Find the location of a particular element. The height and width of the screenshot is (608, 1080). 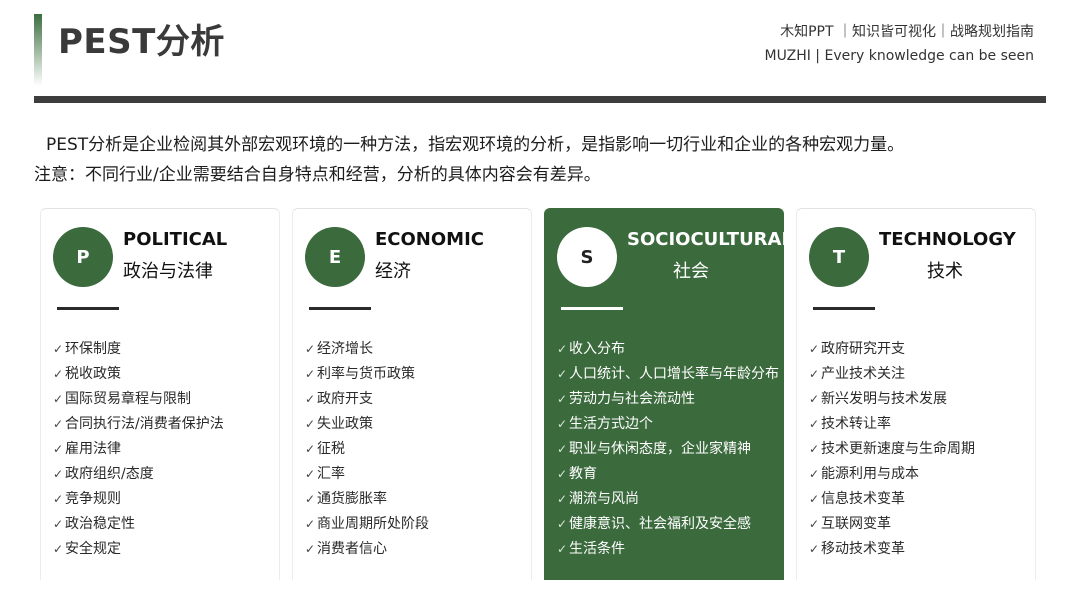

list-item: ✓ 征税 is located at coordinates (367, 449).